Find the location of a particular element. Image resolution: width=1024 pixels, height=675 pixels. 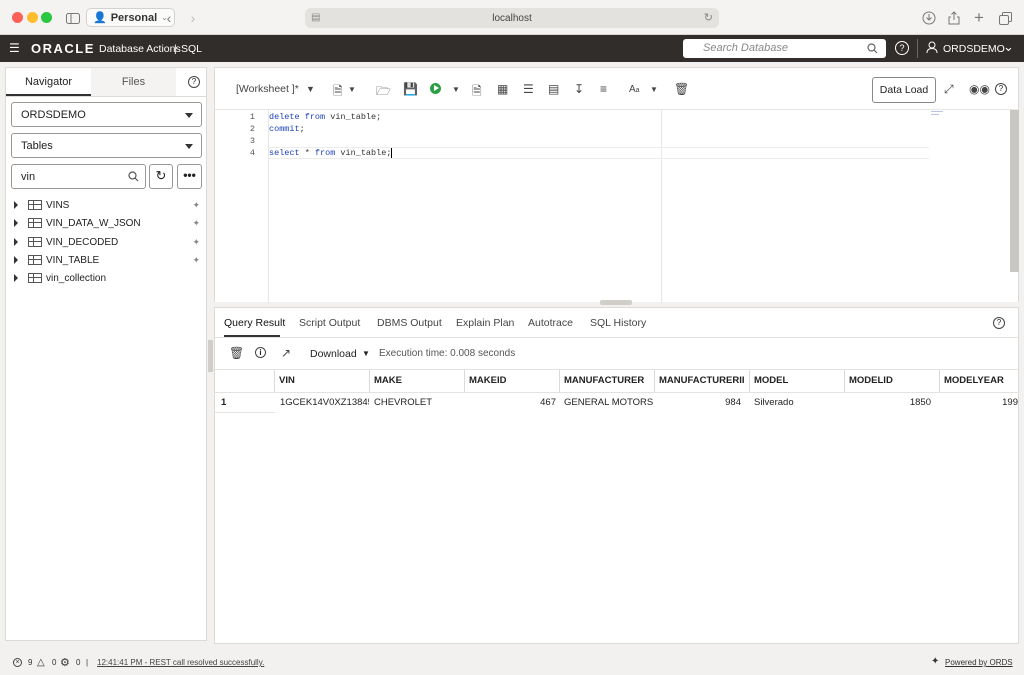

tab-sql-history: SQL History is located at coordinates (618, 323).